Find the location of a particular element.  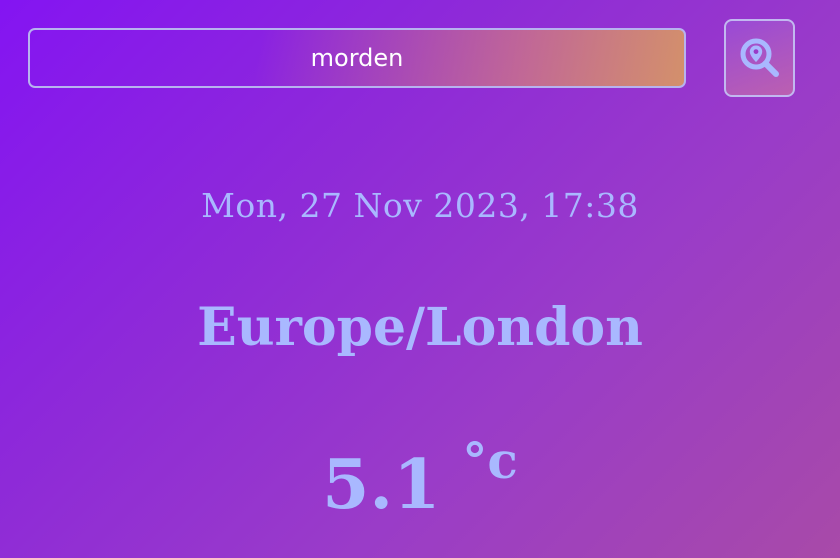

temperature-value: 5.1 is located at coordinates (381, 485).